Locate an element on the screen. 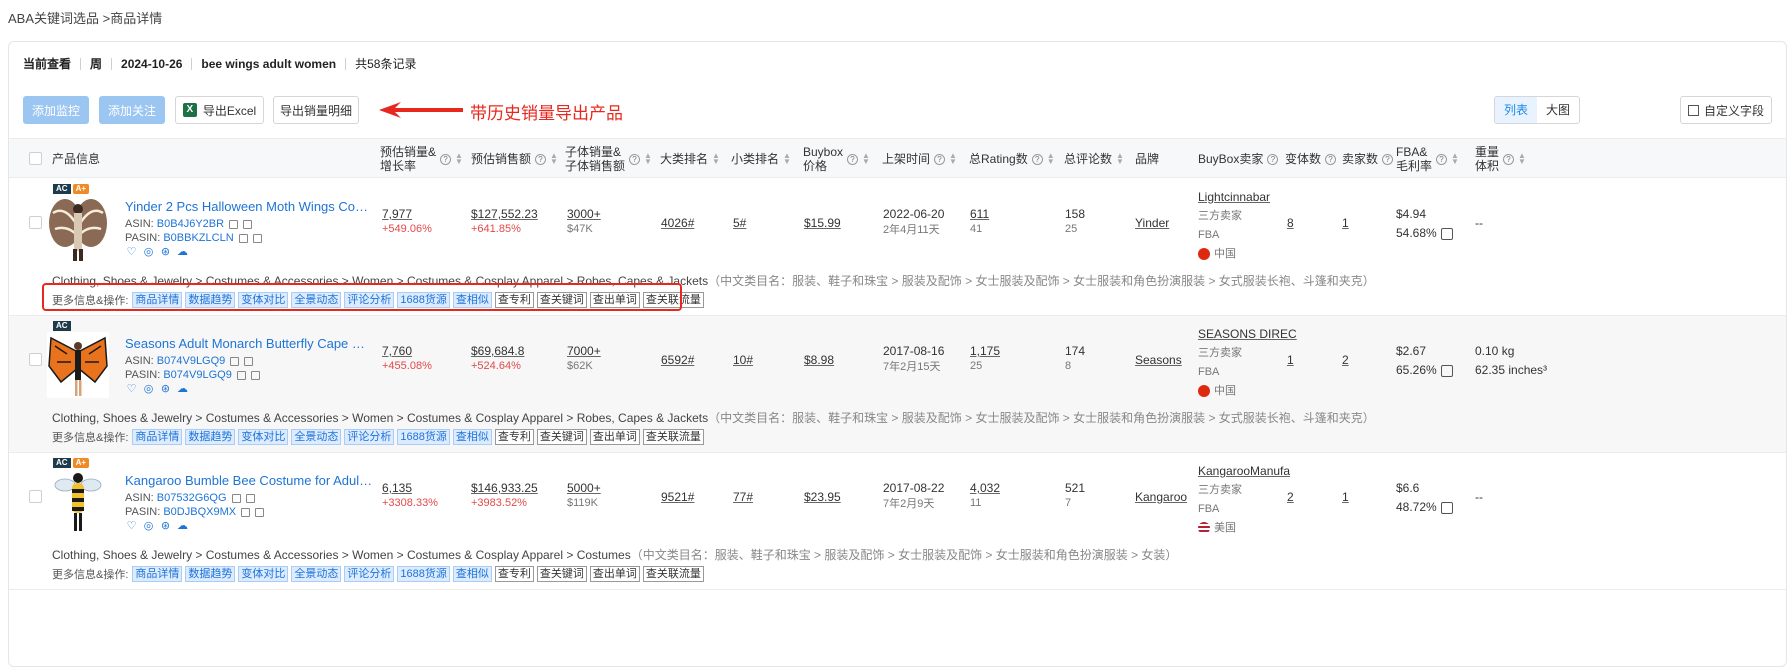 The height and width of the screenshot is (667, 1787). view-list-tab: 列表 is located at coordinates (1515, 110).